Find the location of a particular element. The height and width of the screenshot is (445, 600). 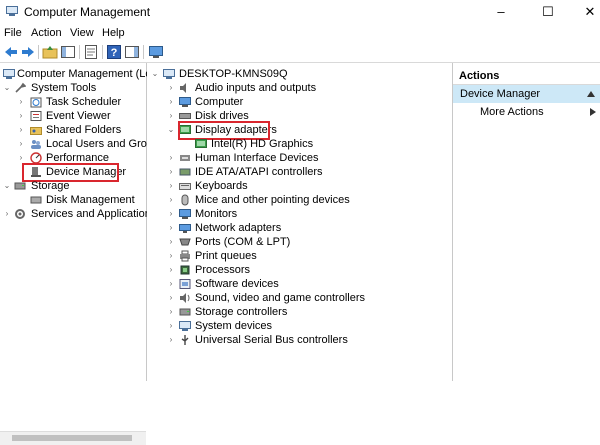

menu-file: File is located at coordinates (13, 33).